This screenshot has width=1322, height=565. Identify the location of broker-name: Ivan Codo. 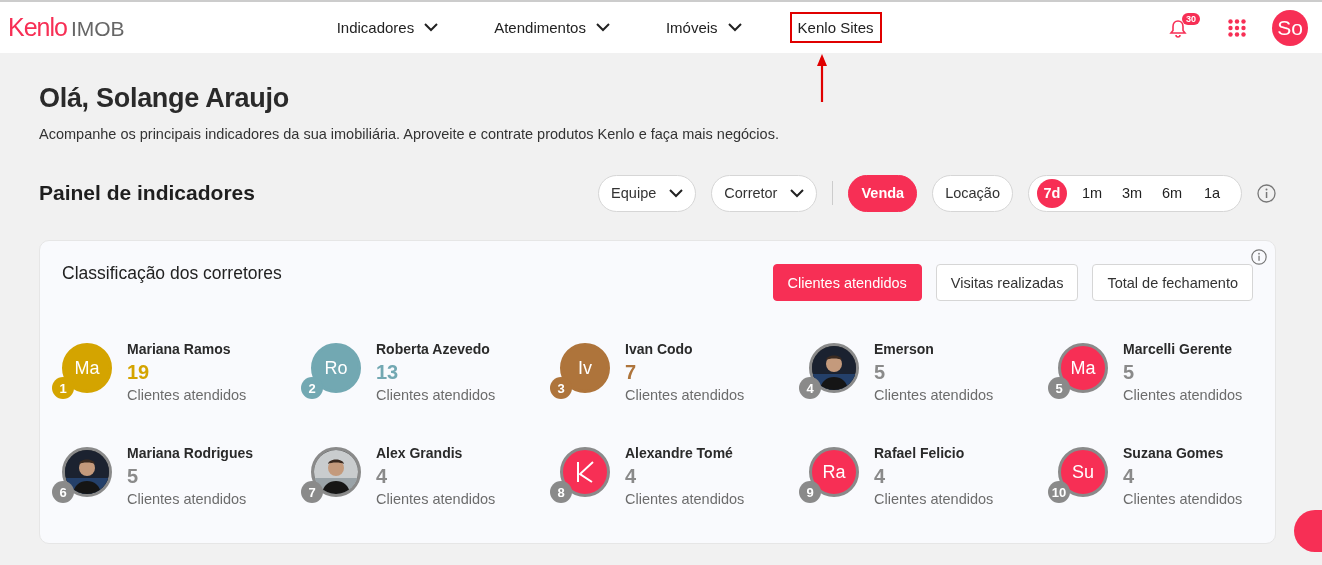
(659, 349).